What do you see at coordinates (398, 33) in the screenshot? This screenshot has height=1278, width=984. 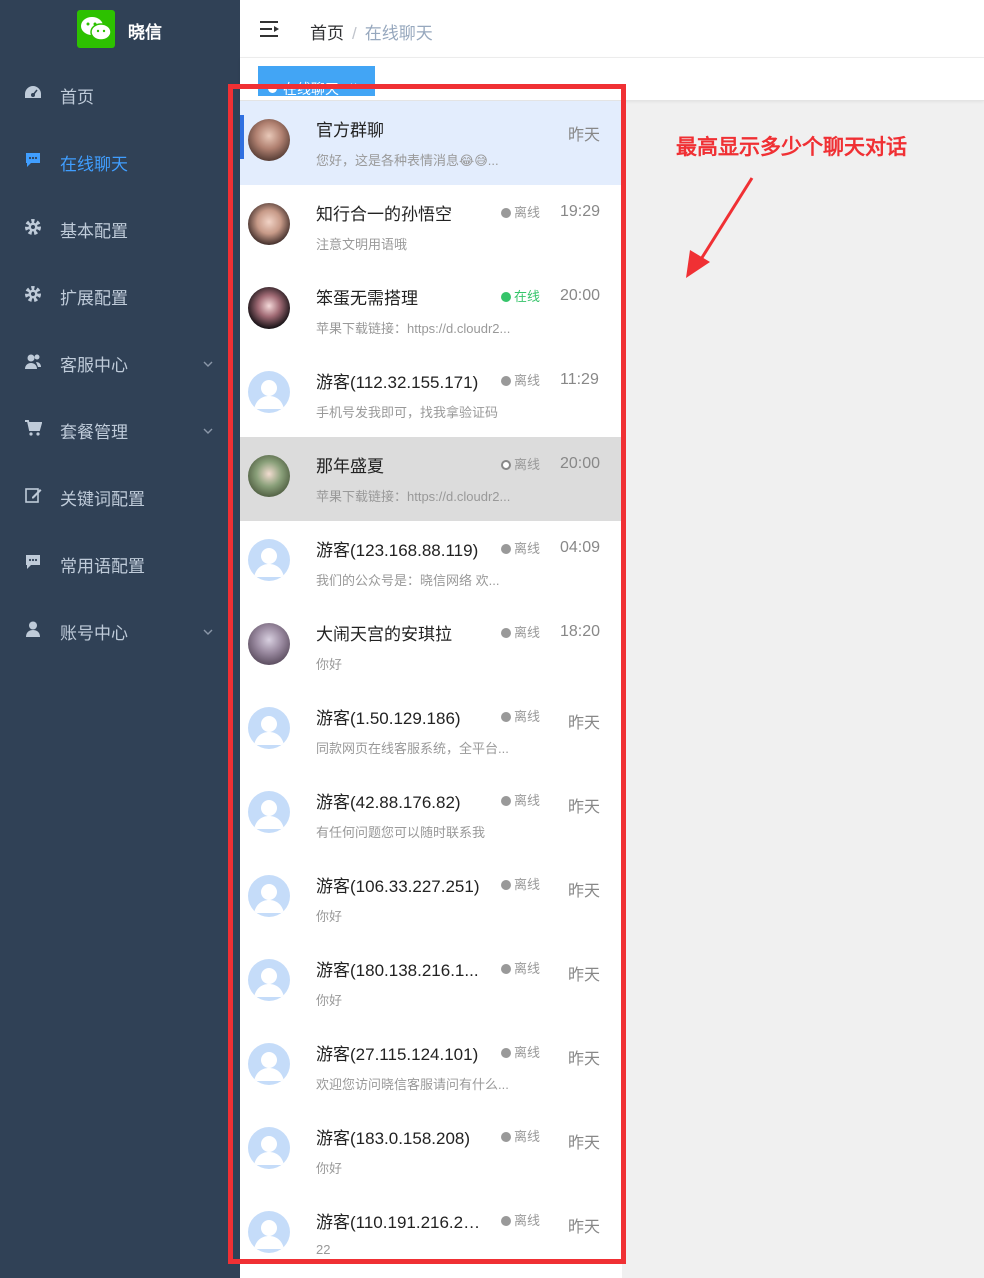 I see `breadcrumb-current: 在线聊天` at bounding box center [398, 33].